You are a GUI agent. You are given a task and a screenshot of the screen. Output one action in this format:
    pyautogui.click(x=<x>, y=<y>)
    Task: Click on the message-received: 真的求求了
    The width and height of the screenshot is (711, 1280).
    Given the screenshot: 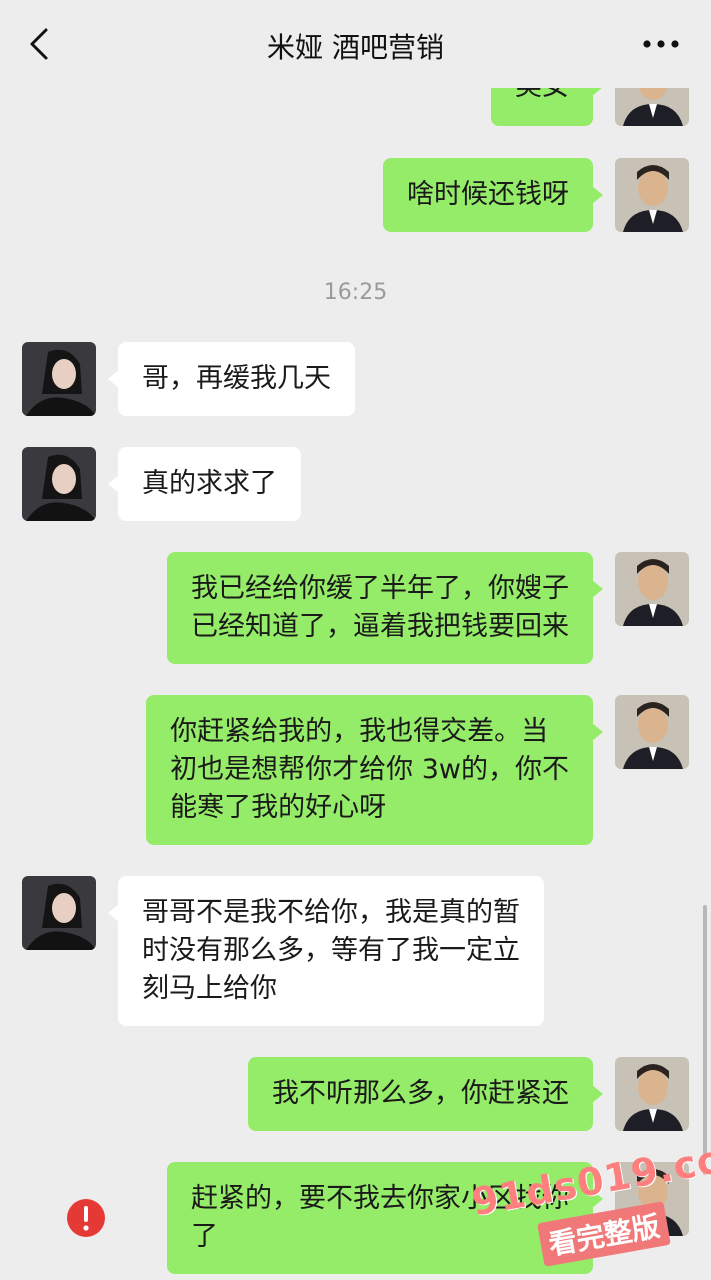 What is the action you would take?
    pyautogui.click(x=204, y=484)
    